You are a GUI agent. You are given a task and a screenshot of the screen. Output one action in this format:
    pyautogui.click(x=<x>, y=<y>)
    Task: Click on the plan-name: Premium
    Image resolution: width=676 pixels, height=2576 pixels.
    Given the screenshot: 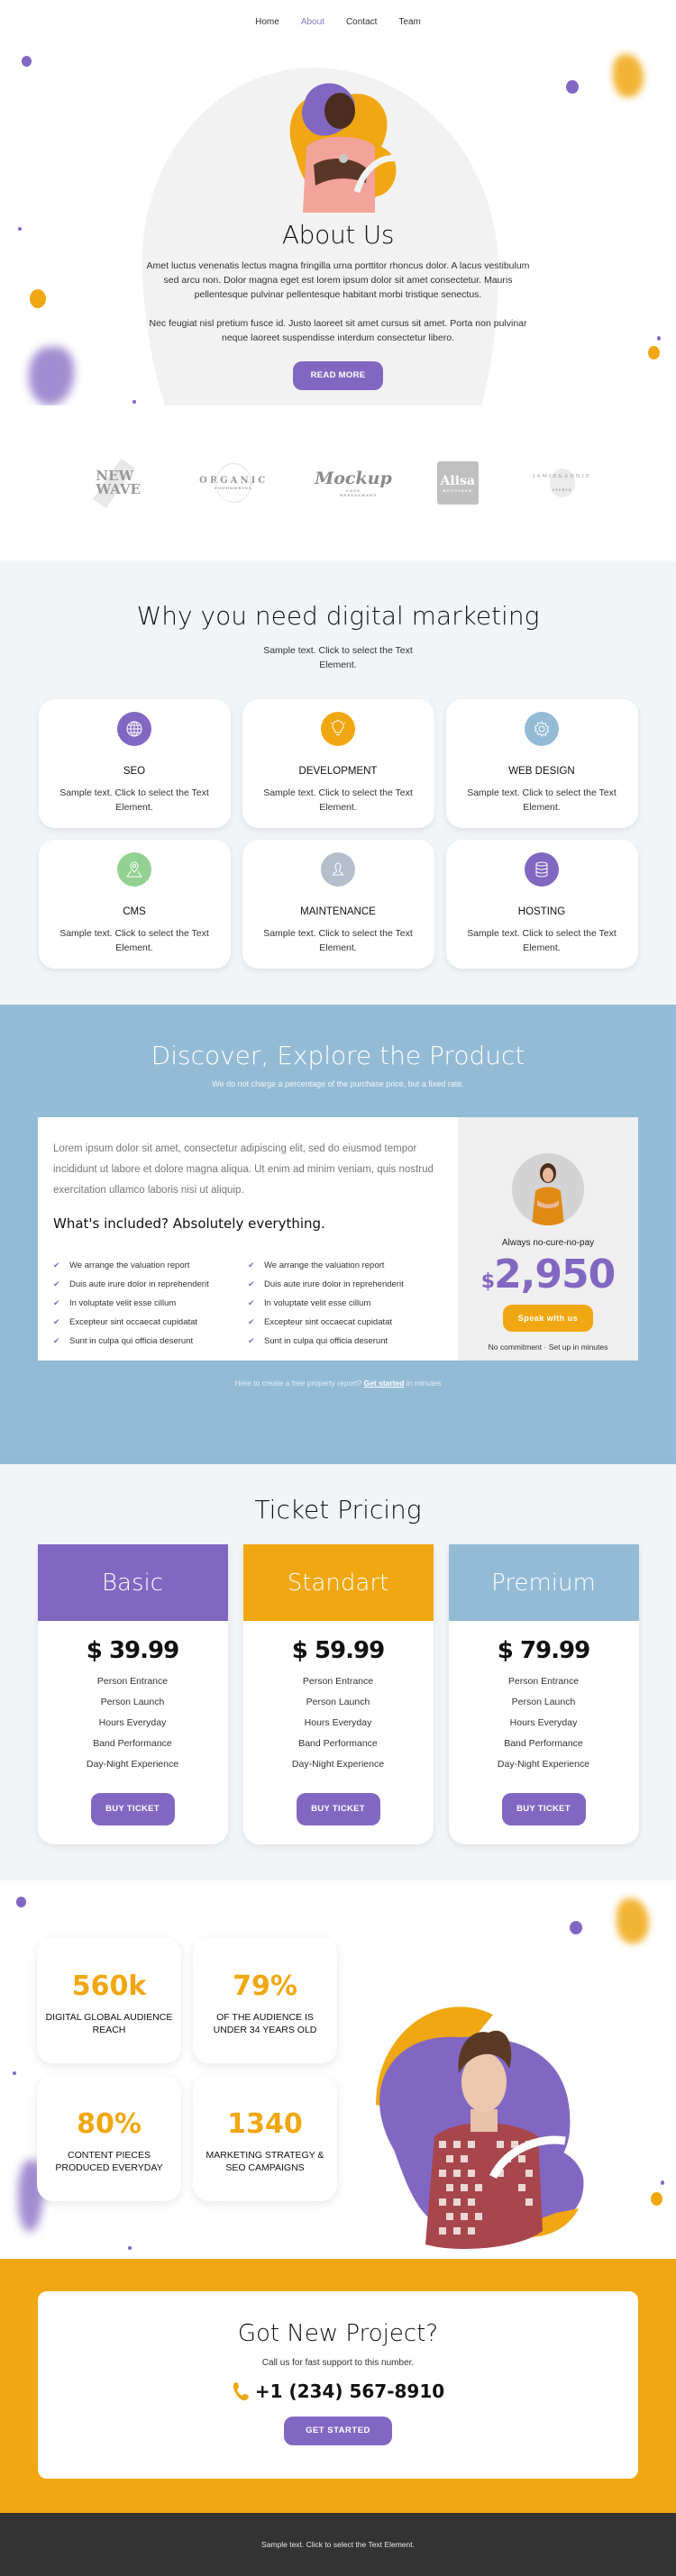 What is the action you would take?
    pyautogui.click(x=543, y=1582)
    